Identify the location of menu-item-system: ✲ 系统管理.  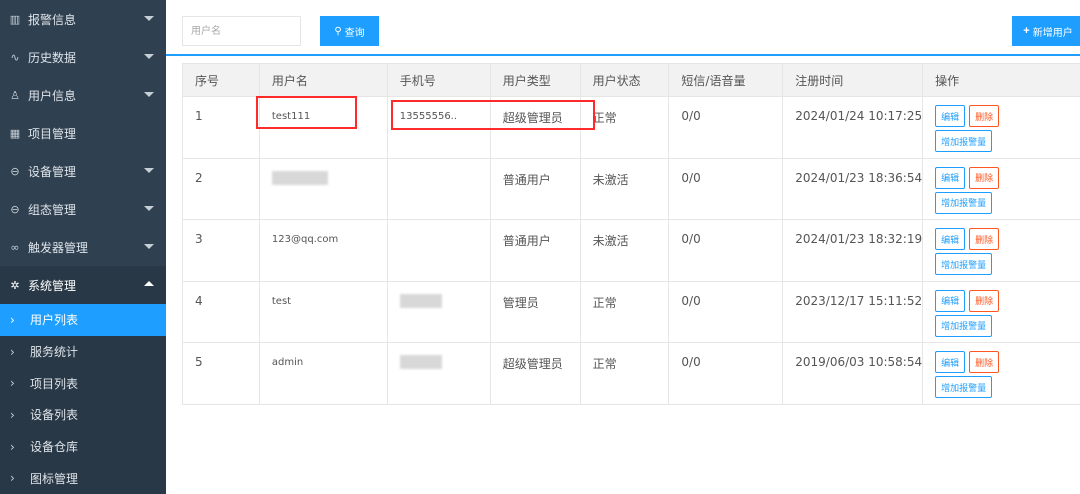
(83, 285).